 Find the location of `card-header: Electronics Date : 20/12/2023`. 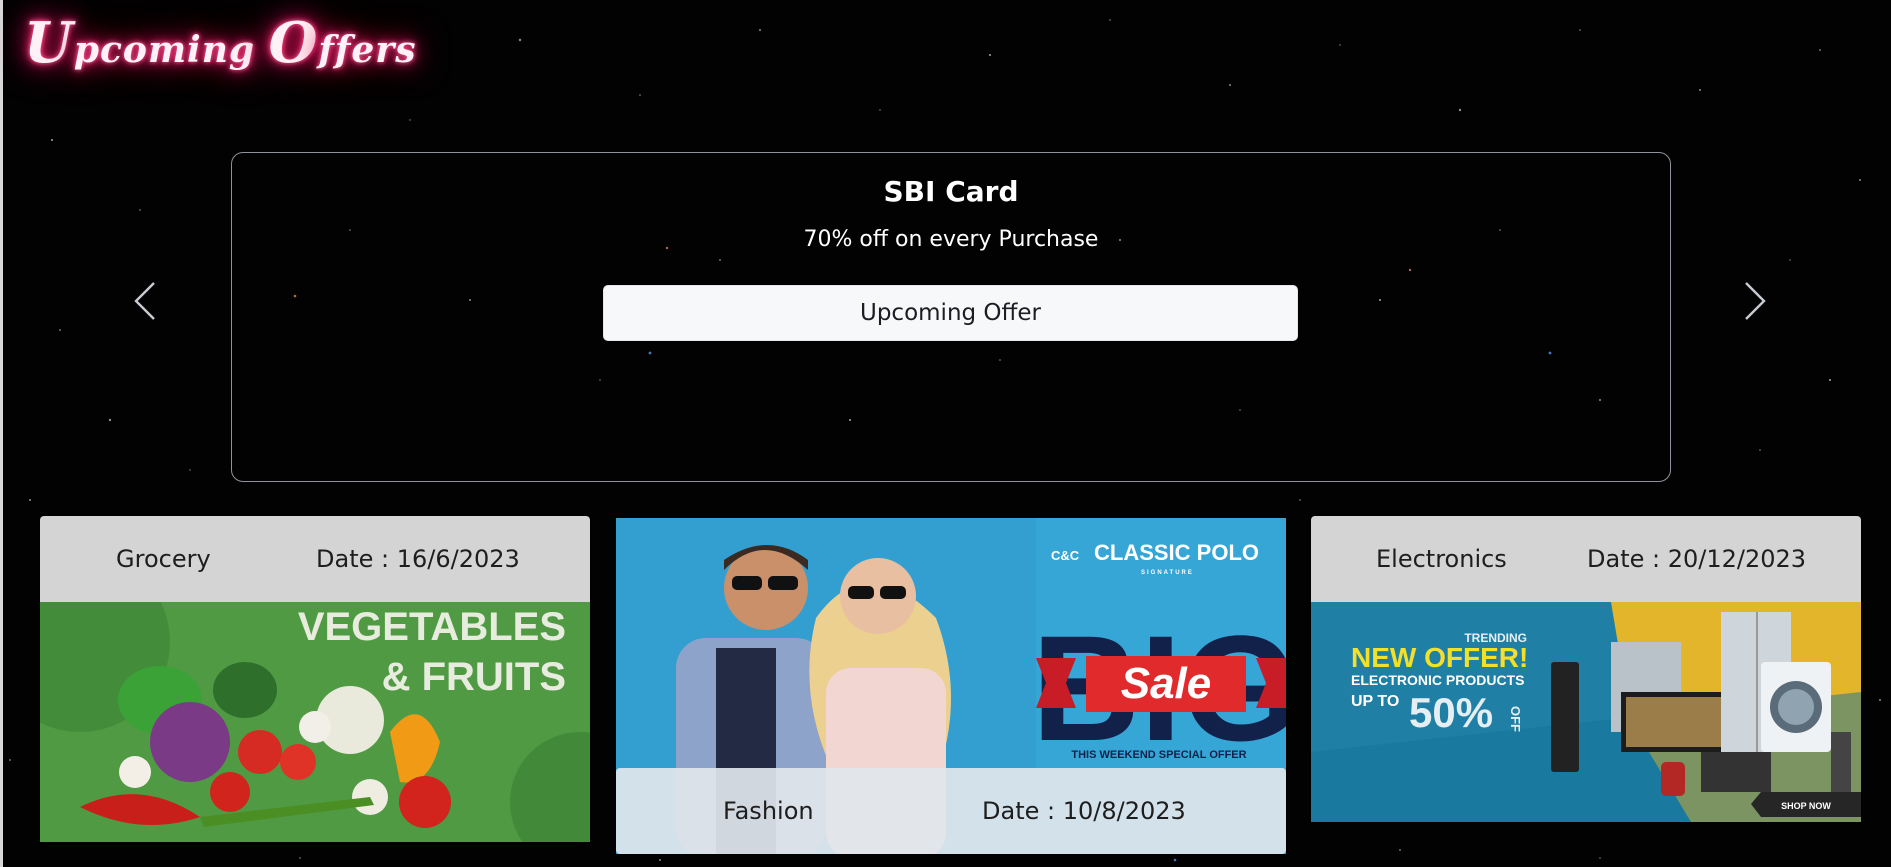

card-header: Electronics Date : 20/12/2023 is located at coordinates (1586, 559).